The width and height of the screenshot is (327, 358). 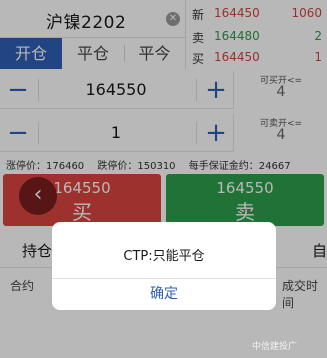 What do you see at coordinates (164, 256) in the screenshot?
I see `dialog-message: CTP:只能平仓` at bounding box center [164, 256].